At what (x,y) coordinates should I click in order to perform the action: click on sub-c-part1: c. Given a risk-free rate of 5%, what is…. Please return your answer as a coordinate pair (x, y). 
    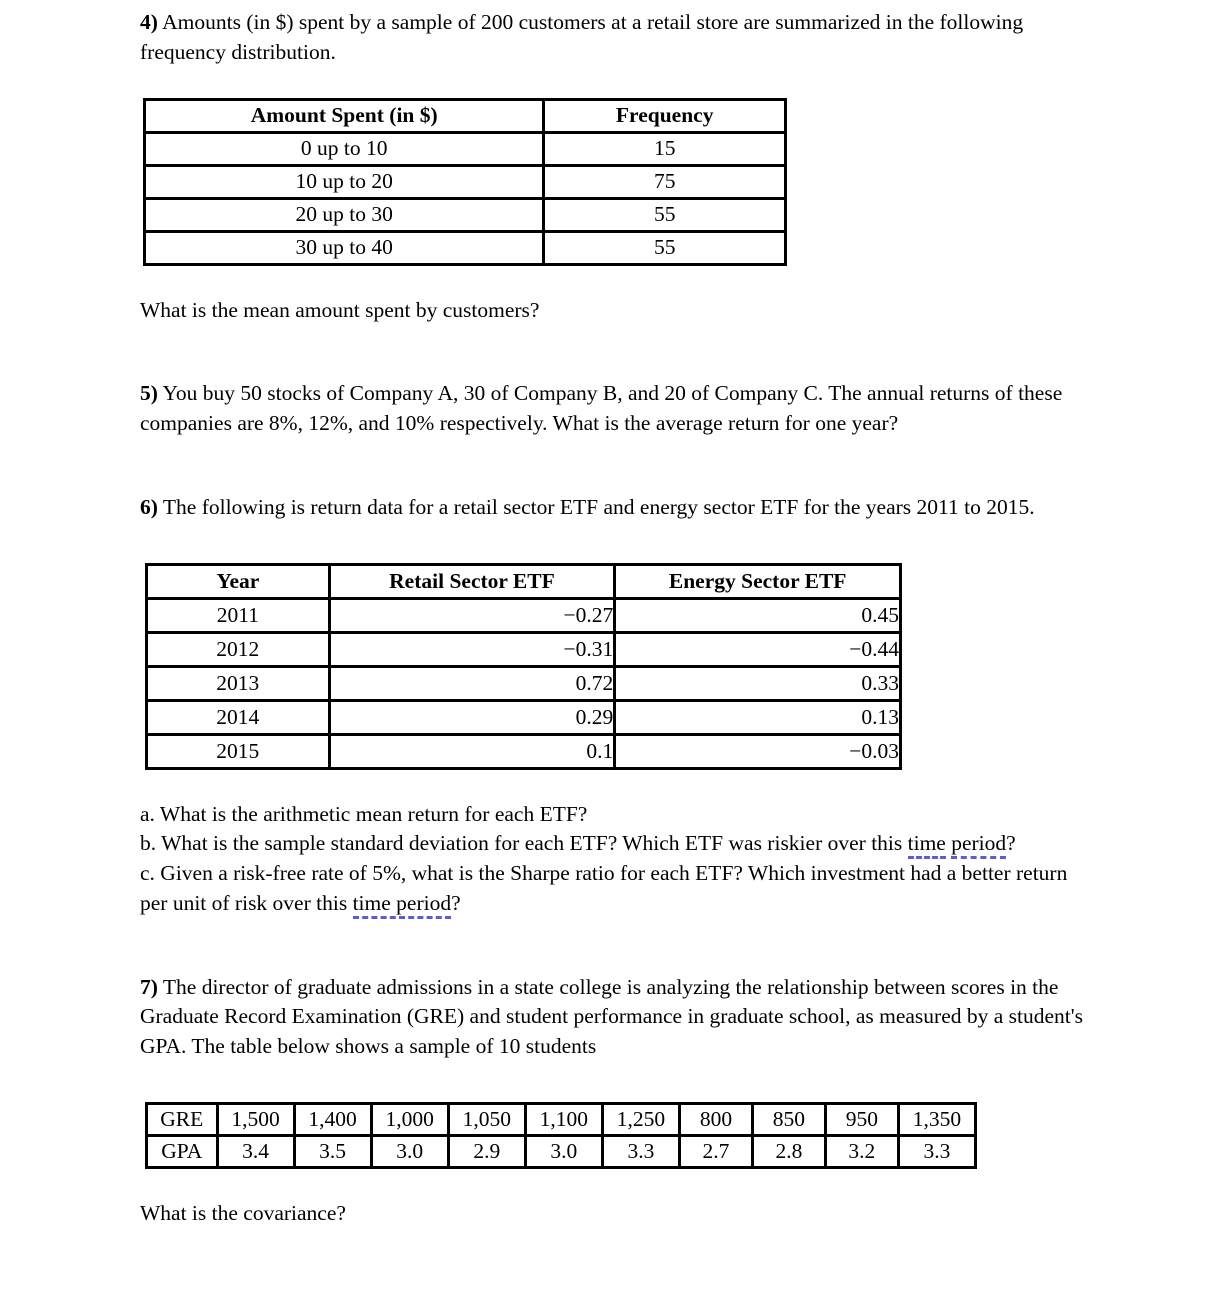
    Looking at the image, I should click on (604, 888).